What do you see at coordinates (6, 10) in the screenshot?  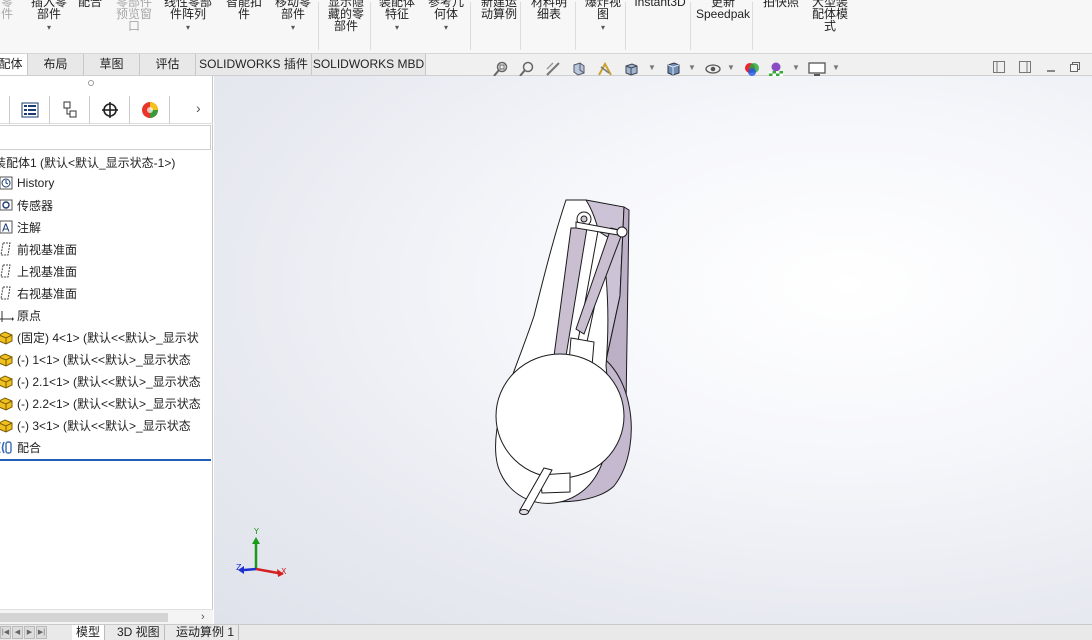 I see `ribbon-button-label: 零 件` at bounding box center [6, 10].